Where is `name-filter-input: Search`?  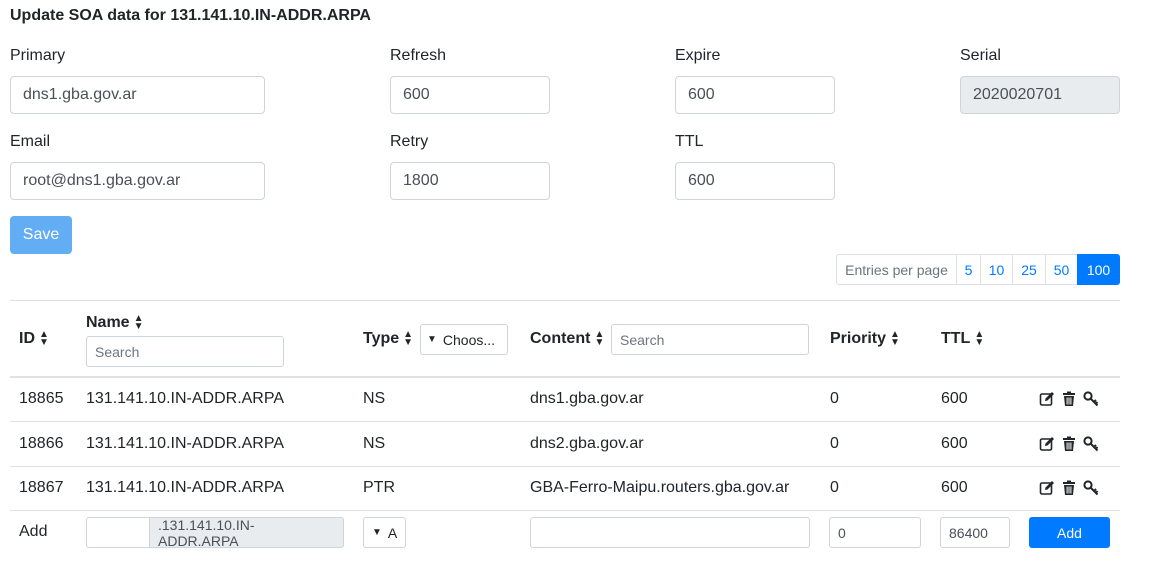
name-filter-input: Search is located at coordinates (185, 351).